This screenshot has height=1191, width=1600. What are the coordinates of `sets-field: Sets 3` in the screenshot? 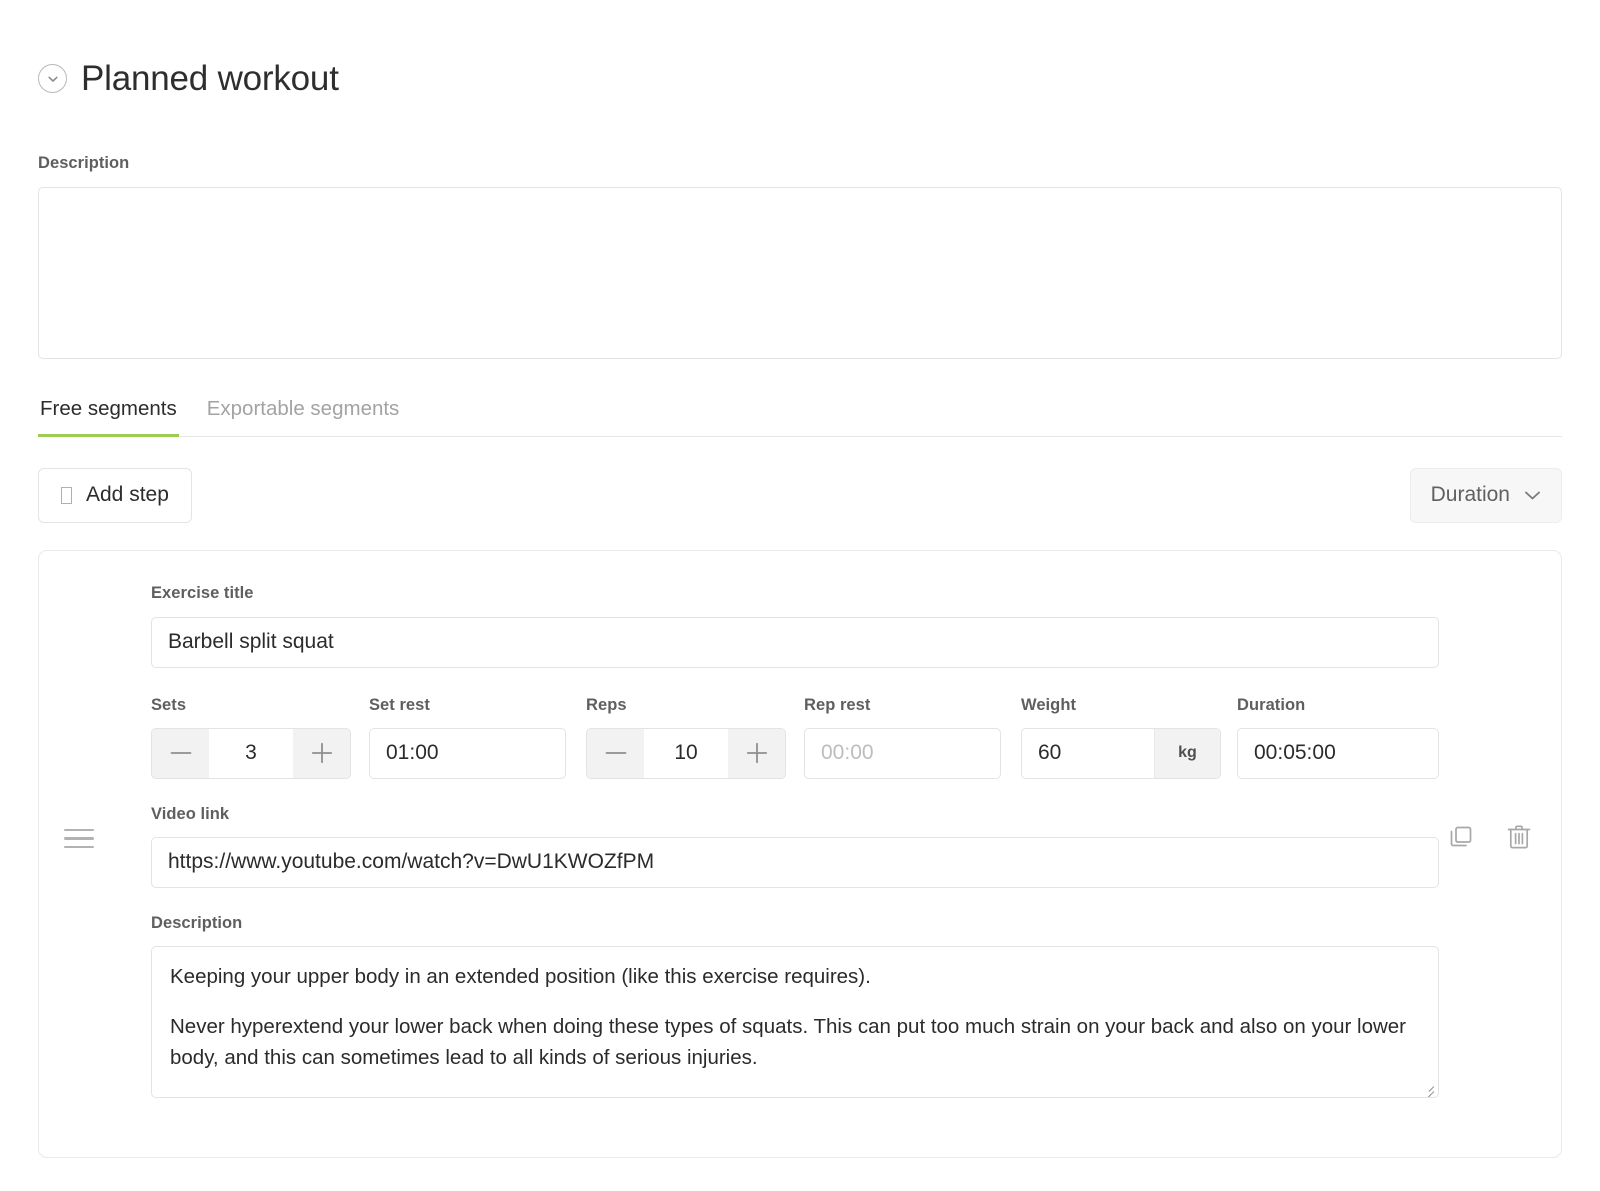 It's located at (260, 737).